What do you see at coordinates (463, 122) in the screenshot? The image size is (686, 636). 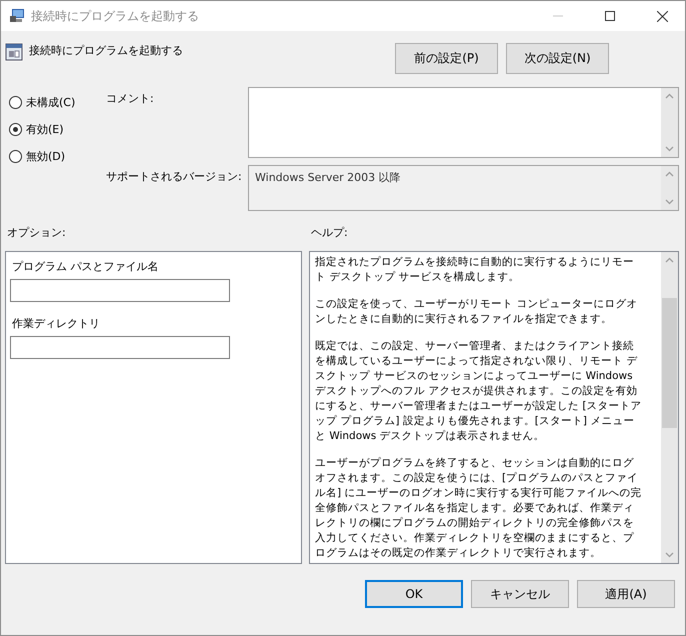 I see `comment-field` at bounding box center [463, 122].